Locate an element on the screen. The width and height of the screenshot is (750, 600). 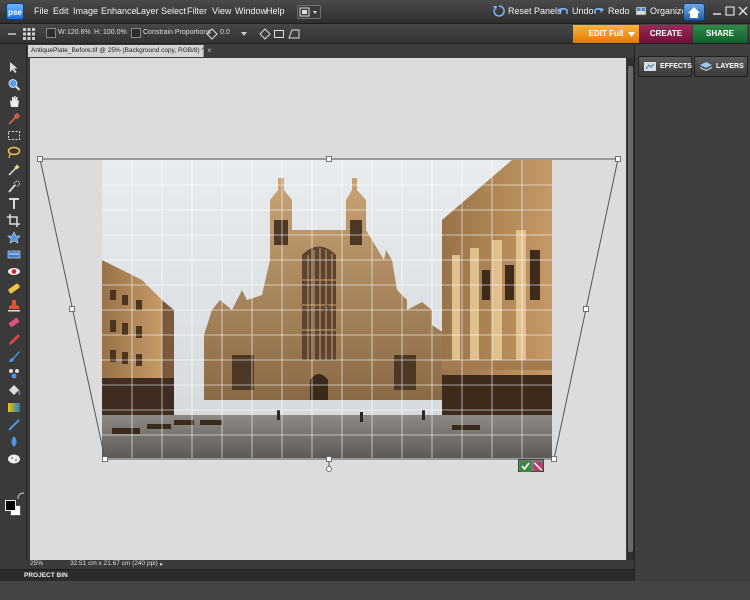
options-collapse-icon is located at coordinates (12, 34).